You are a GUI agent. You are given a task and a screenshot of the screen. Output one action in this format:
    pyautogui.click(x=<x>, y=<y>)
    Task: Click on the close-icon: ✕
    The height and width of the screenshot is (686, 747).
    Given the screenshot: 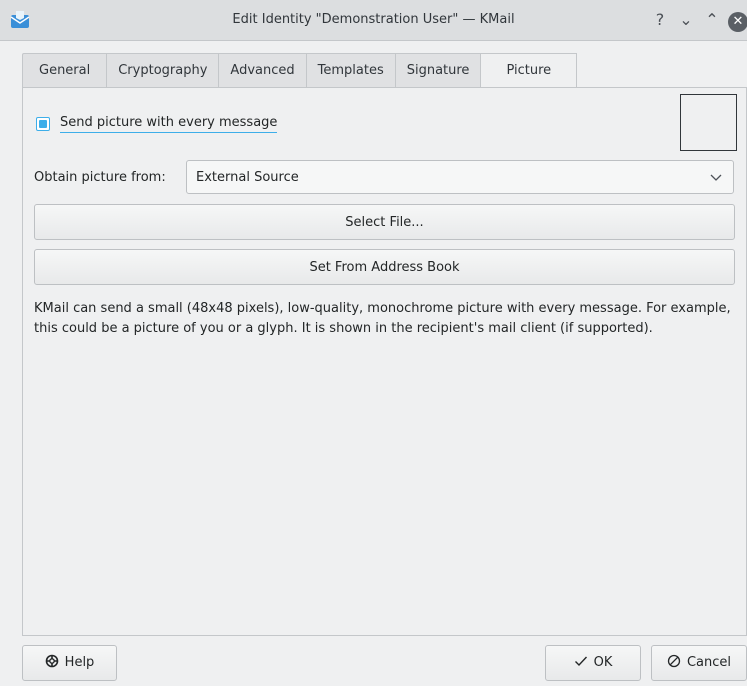 What is the action you would take?
    pyautogui.click(x=737, y=22)
    